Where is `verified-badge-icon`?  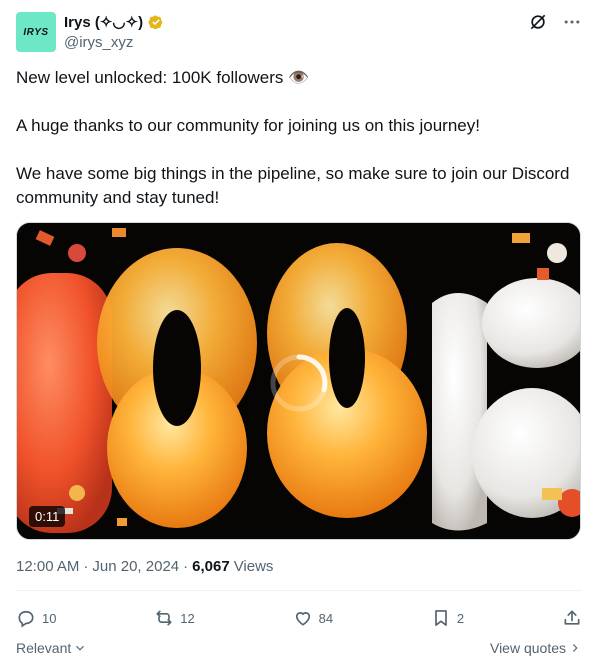 verified-badge-icon is located at coordinates (156, 22).